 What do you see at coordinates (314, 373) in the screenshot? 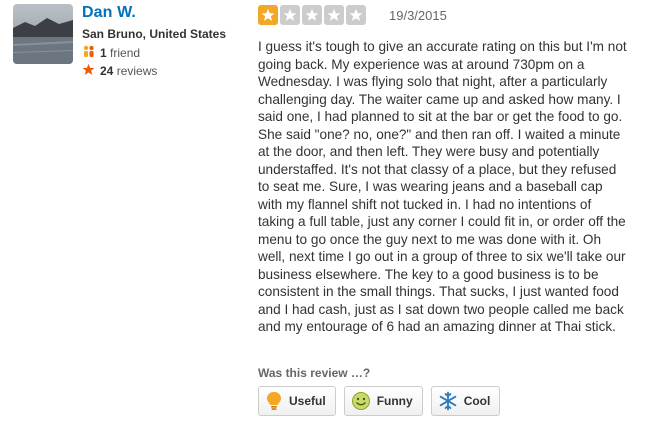
I see `vote-prompt: Was this review …?` at bounding box center [314, 373].